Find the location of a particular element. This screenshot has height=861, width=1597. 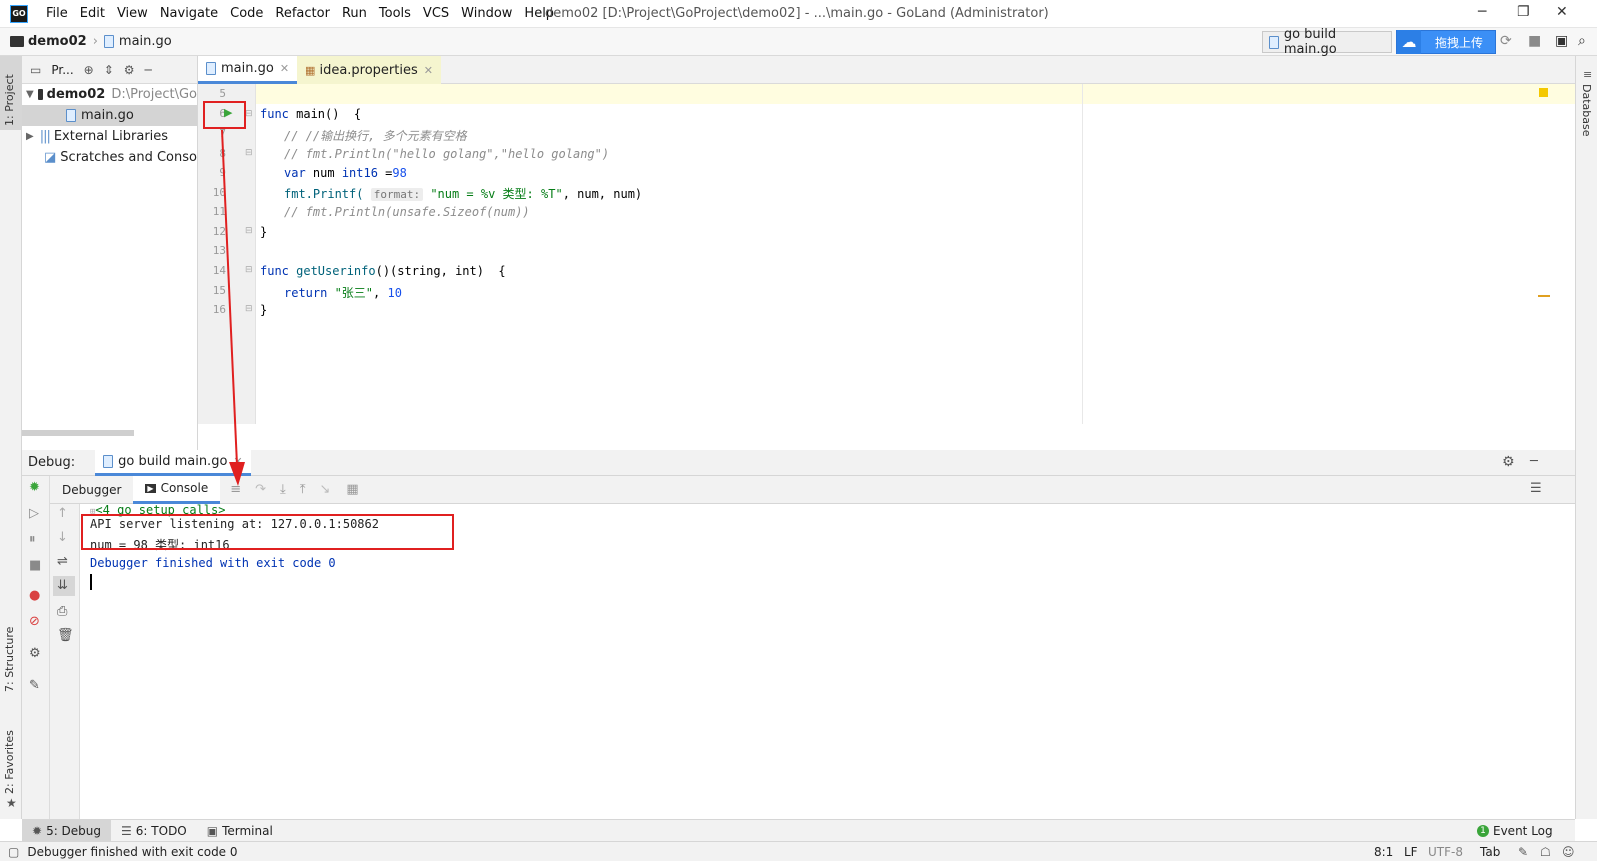

menu-run: Run is located at coordinates (354, 13).